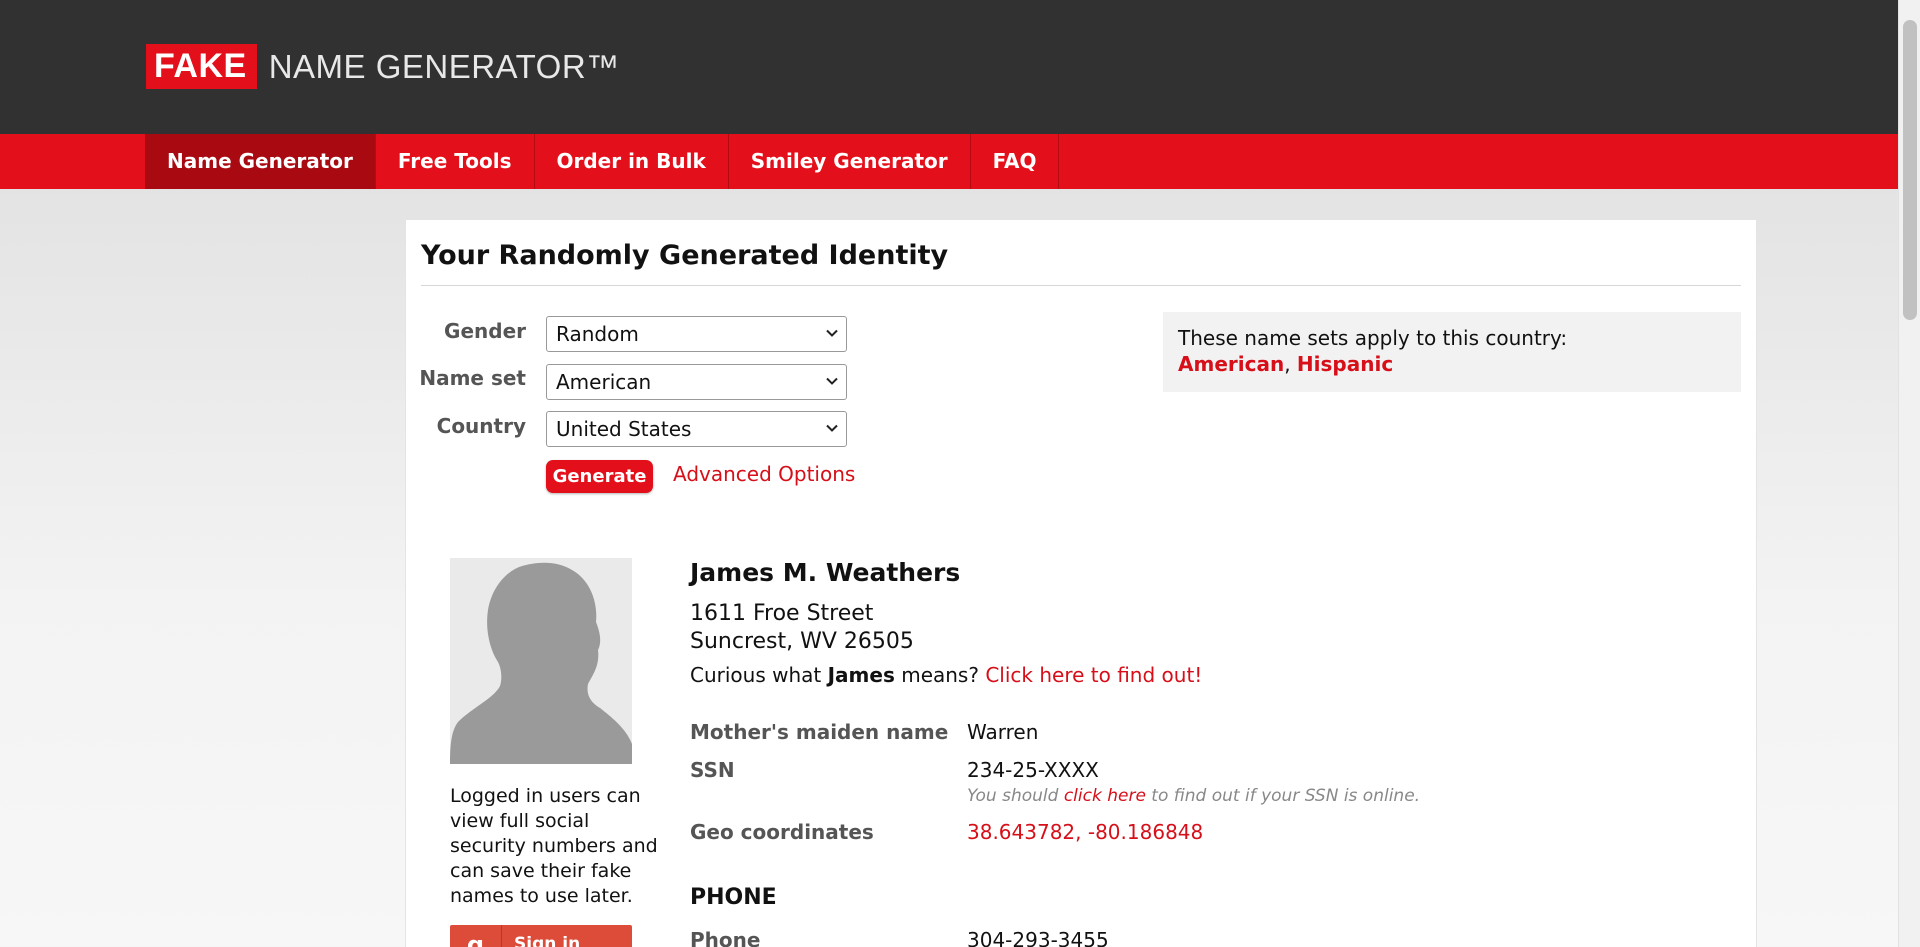 This screenshot has height=947, width=1920. Describe the element at coordinates (850, 161) in the screenshot. I see `nav-smiley-generator: Smiley Generator` at that location.